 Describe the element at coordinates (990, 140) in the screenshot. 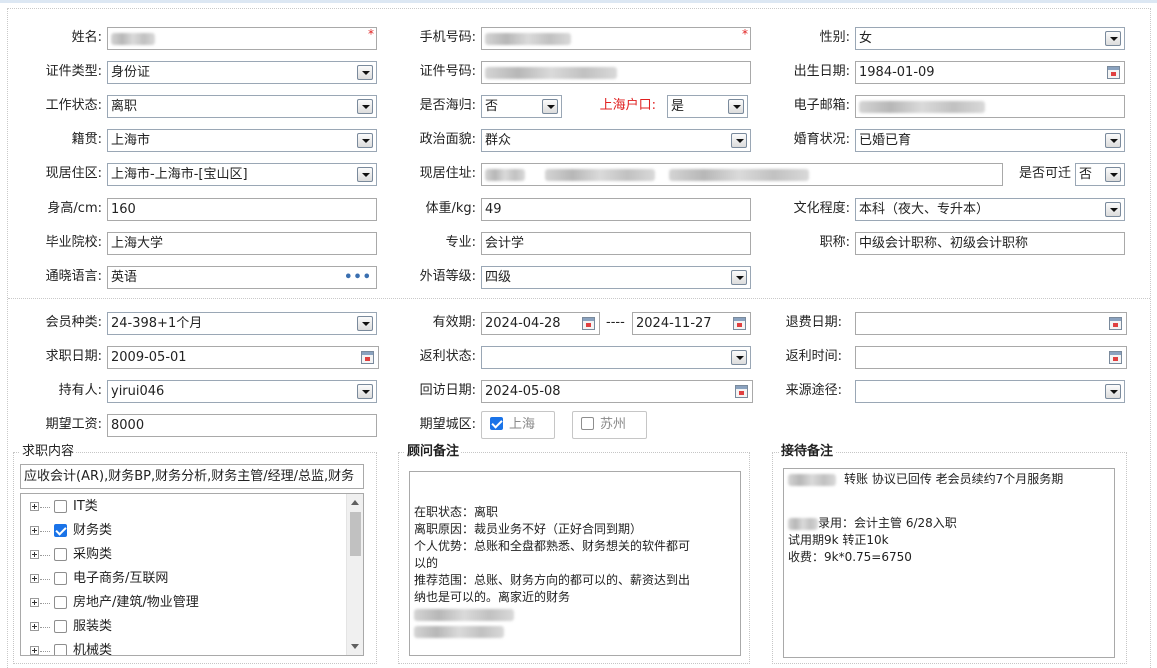

I see `marital-select: 已婚已育` at that location.